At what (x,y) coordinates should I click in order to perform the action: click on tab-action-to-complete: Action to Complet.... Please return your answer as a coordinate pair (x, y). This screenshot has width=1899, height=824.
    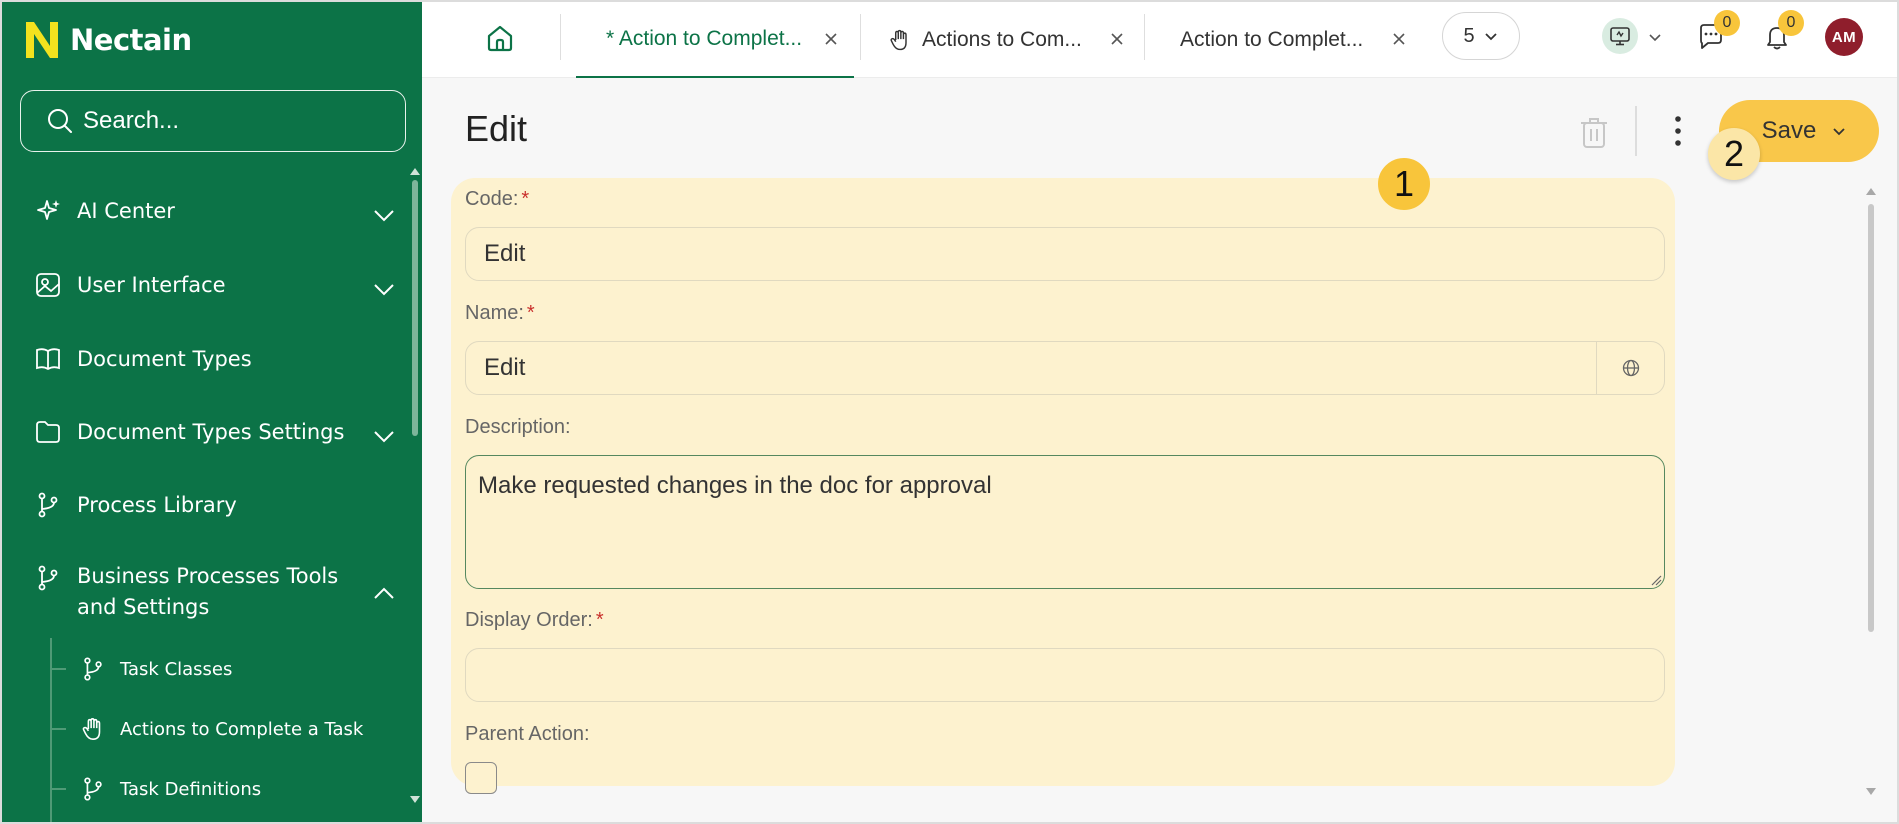
    Looking at the image, I should click on (1300, 40).